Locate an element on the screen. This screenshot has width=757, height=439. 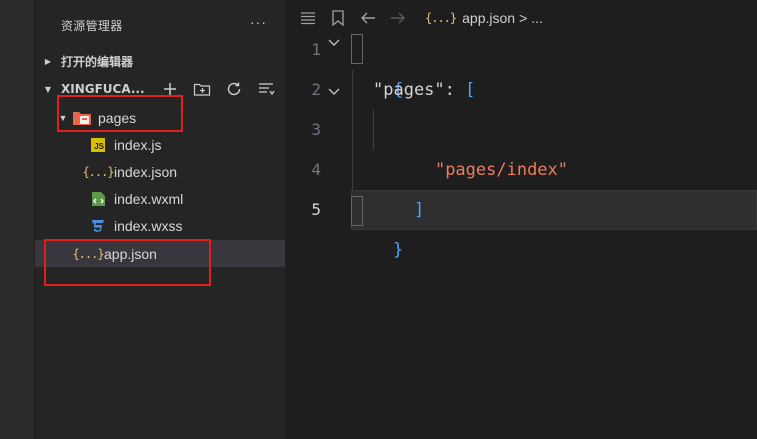
code-open-bracket: [ is located at coordinates (470, 90).